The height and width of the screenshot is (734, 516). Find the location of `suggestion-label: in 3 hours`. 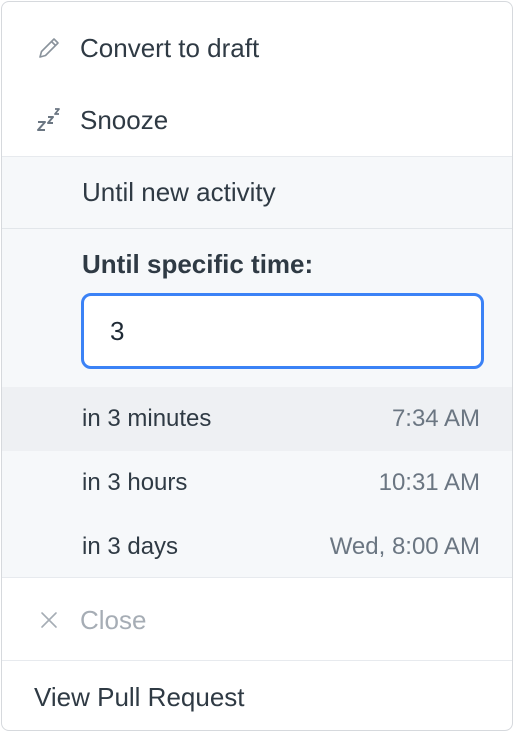

suggestion-label: in 3 hours is located at coordinates (135, 482).